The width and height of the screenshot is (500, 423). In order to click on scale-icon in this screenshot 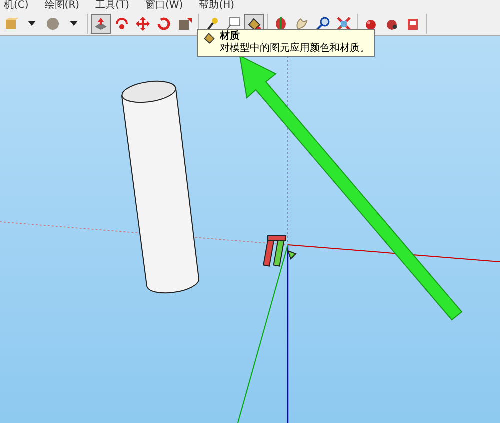, I will do `click(185, 24)`.